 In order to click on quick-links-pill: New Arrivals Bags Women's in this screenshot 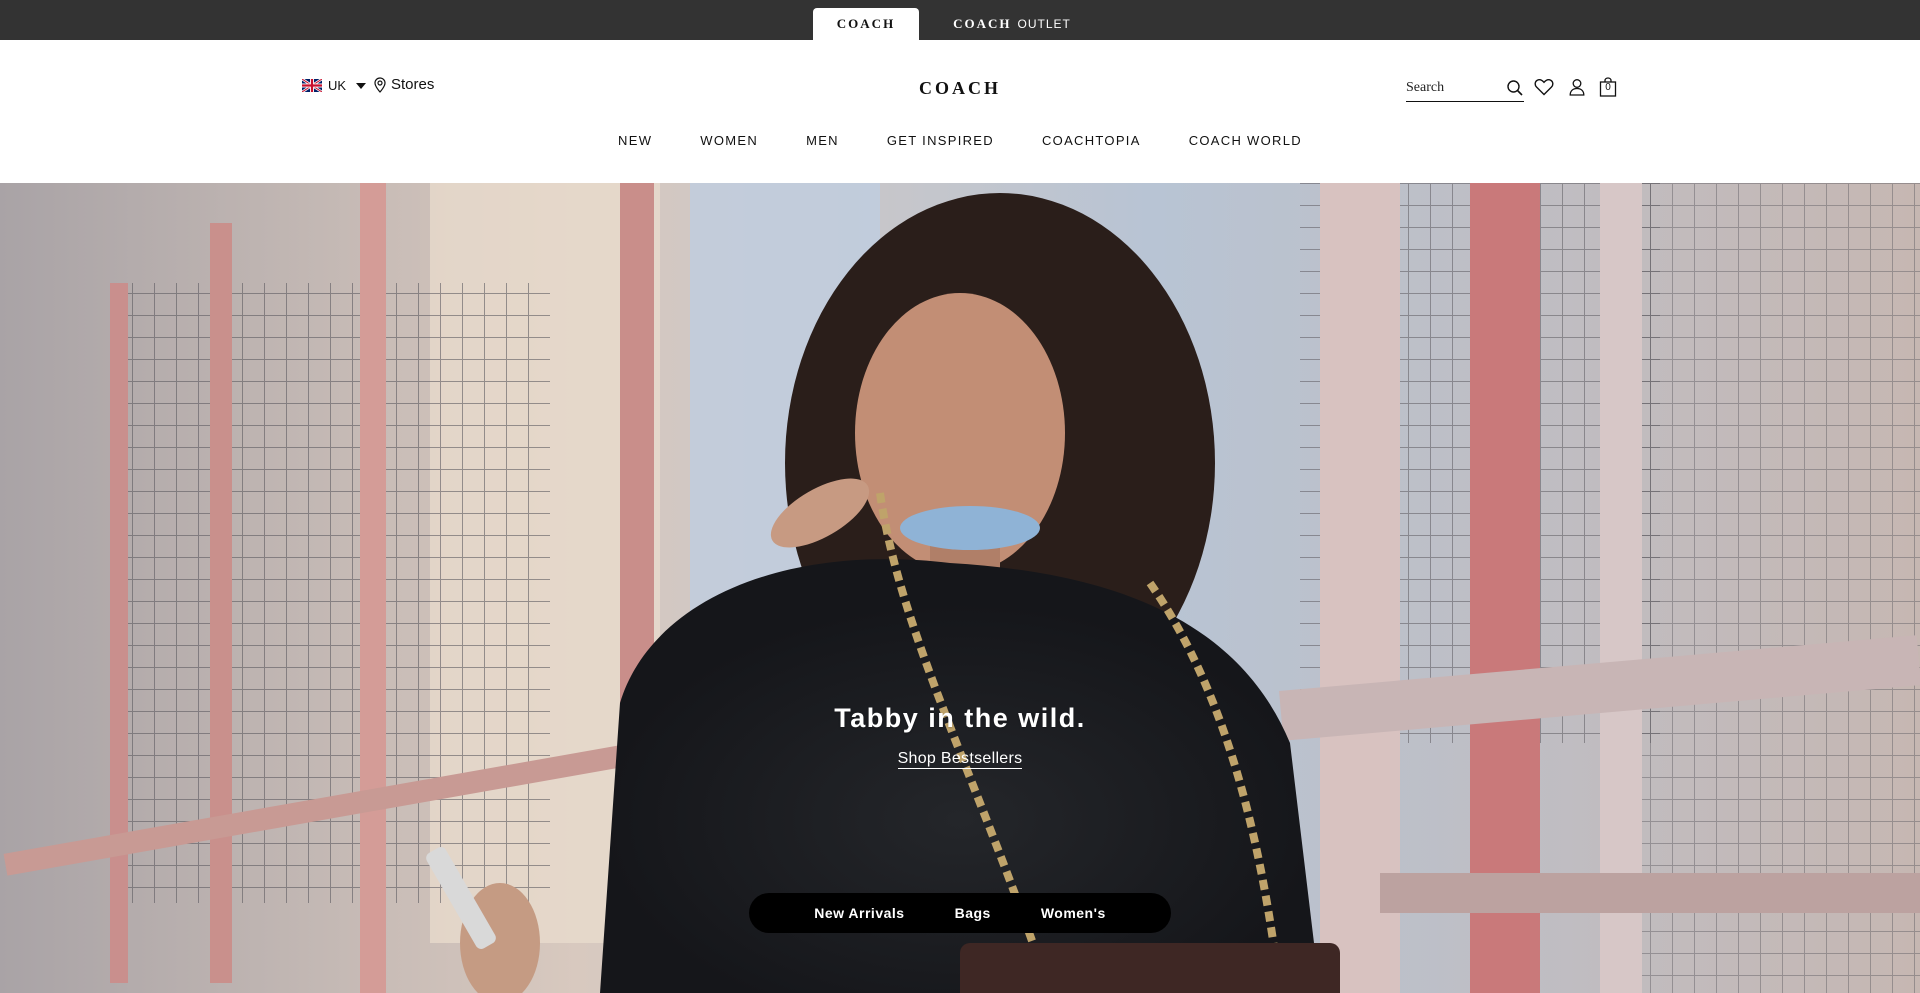, I will do `click(960, 913)`.